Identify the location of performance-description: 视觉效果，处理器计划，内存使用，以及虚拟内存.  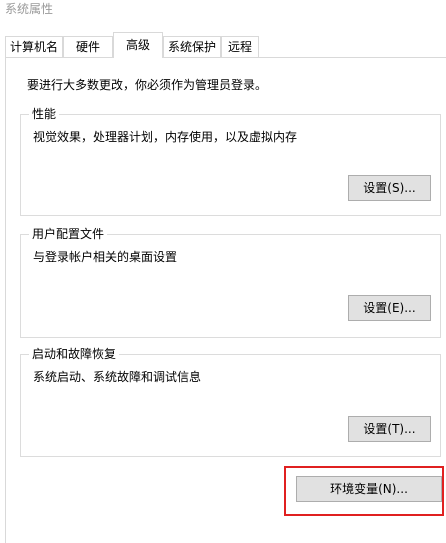
(165, 137).